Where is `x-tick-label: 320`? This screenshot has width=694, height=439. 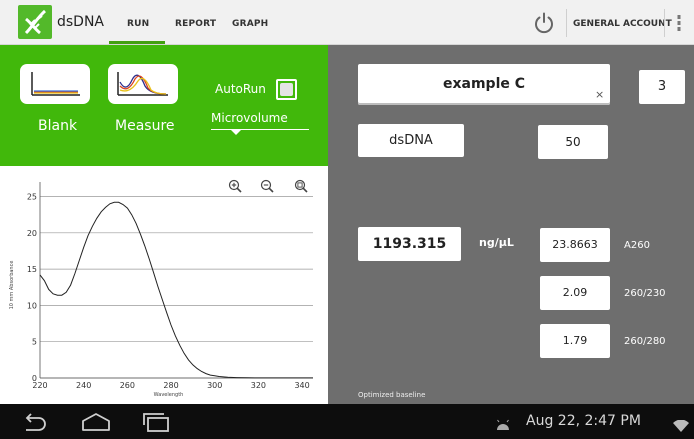 x-tick-label: 320 is located at coordinates (258, 385).